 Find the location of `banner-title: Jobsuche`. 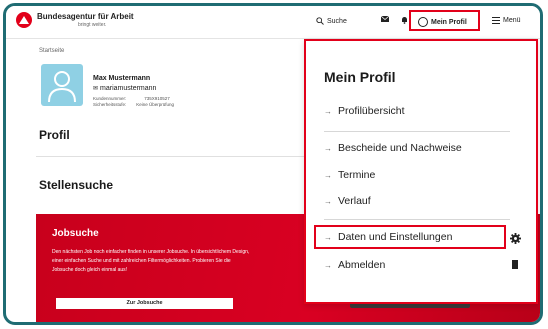

banner-title: Jobsuche is located at coordinates (75, 233).